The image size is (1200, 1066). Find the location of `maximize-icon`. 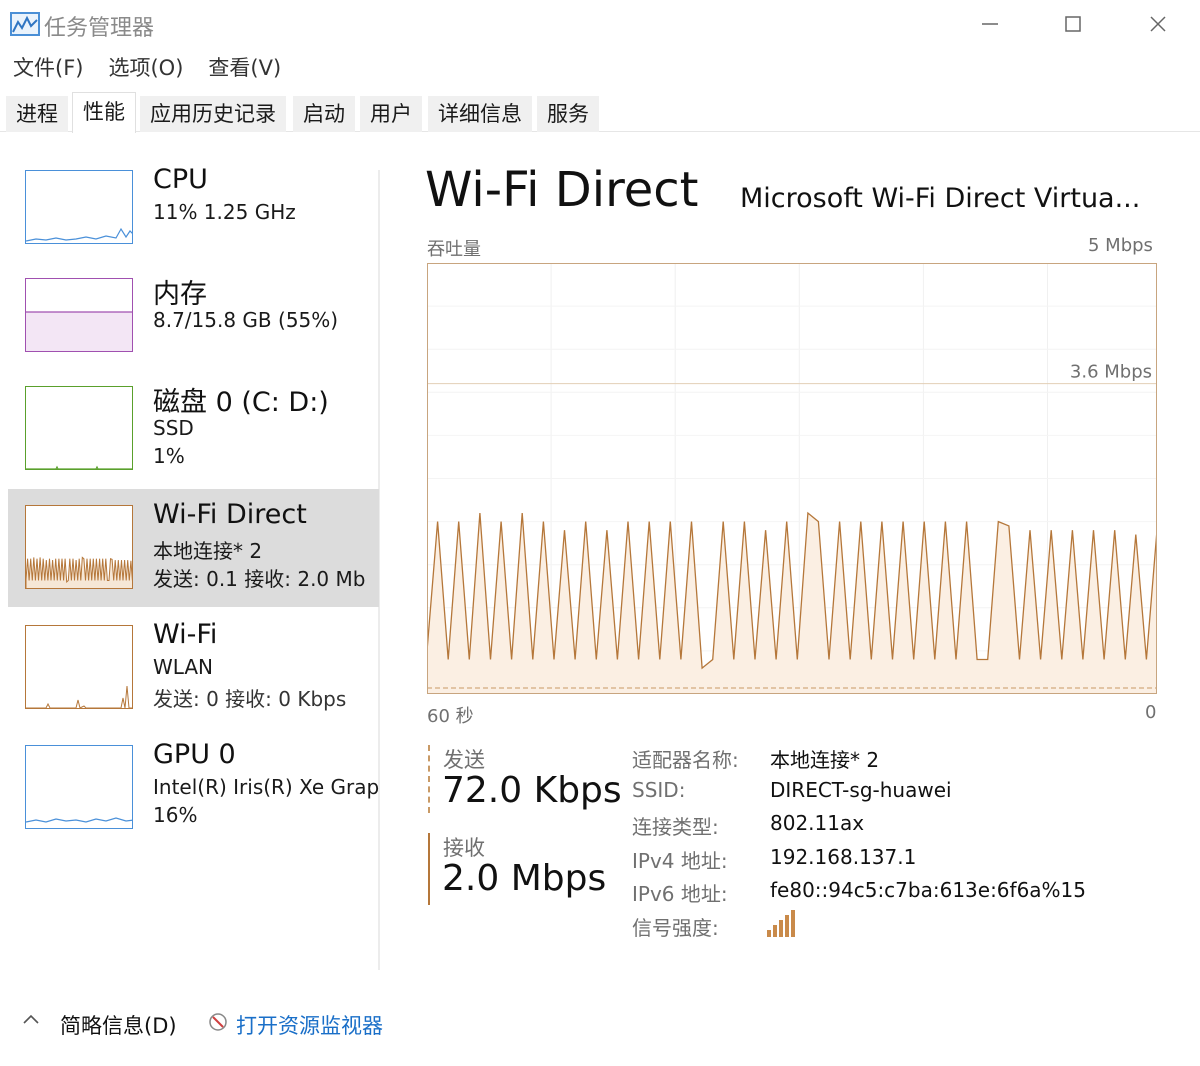

maximize-icon is located at coordinates (1073, 24).